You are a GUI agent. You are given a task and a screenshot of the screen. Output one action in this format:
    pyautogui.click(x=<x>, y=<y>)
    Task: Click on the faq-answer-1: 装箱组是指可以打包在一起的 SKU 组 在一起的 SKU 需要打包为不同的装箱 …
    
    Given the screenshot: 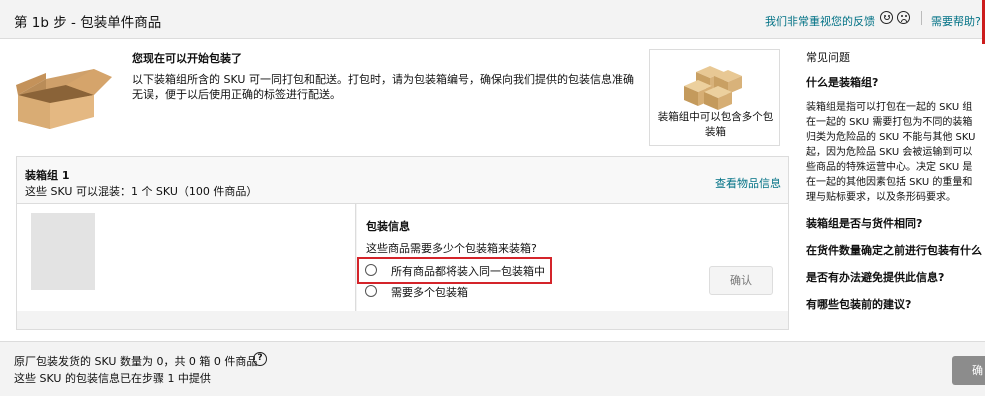 What is the action you would take?
    pyautogui.click(x=891, y=152)
    